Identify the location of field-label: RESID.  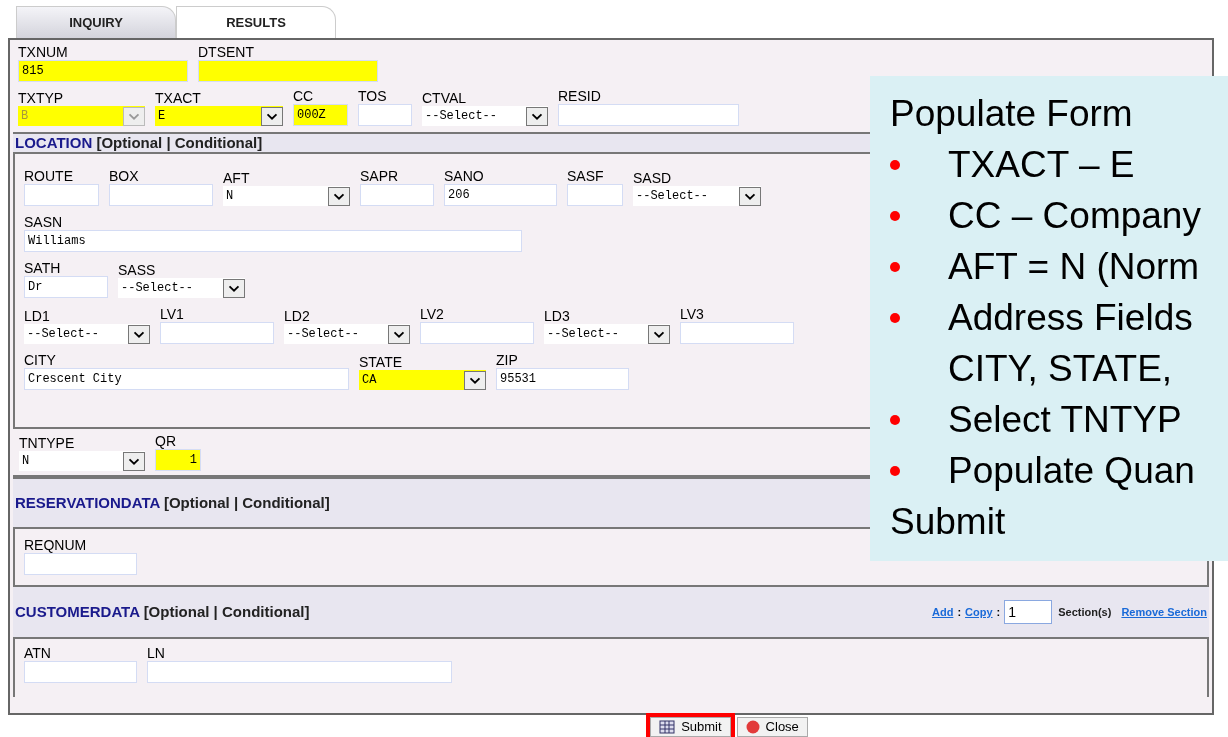
(580, 96).